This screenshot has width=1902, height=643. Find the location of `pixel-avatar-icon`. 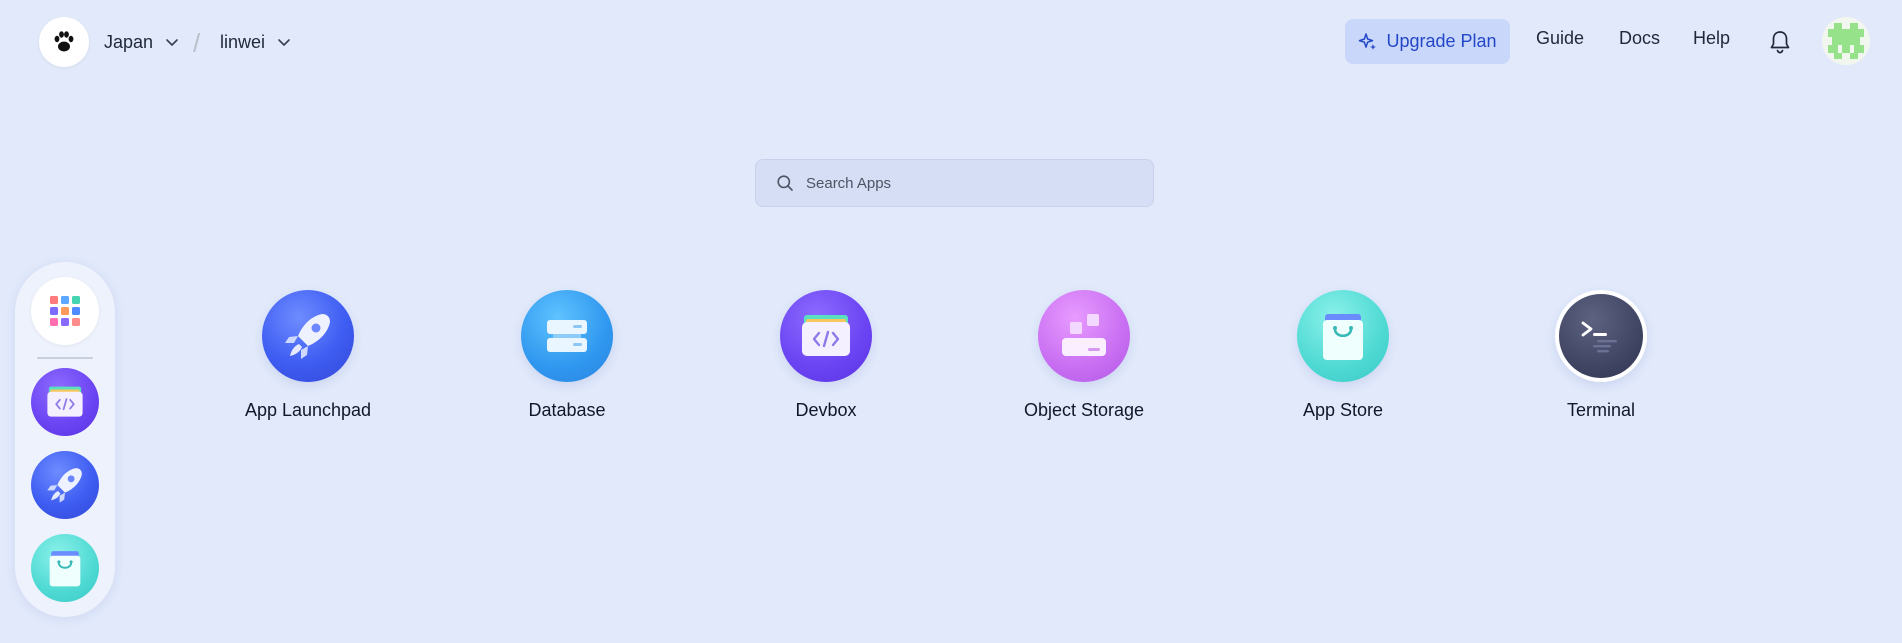

pixel-avatar-icon is located at coordinates (1846, 41).